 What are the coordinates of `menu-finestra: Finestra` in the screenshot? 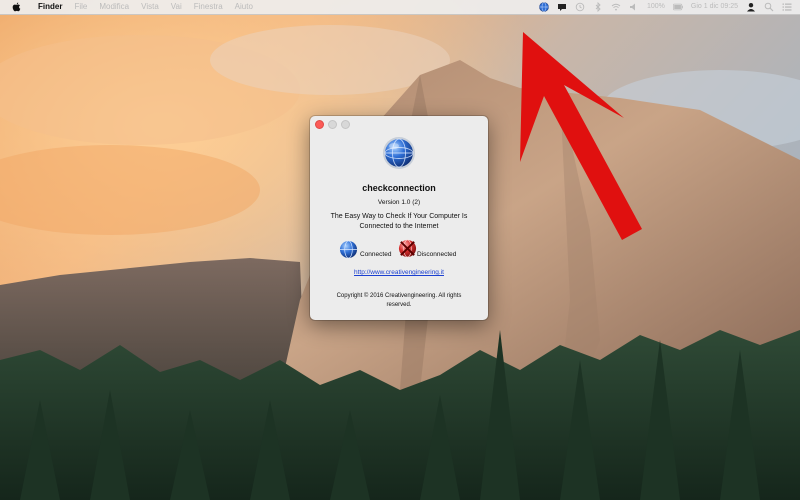 It's located at (208, 7).